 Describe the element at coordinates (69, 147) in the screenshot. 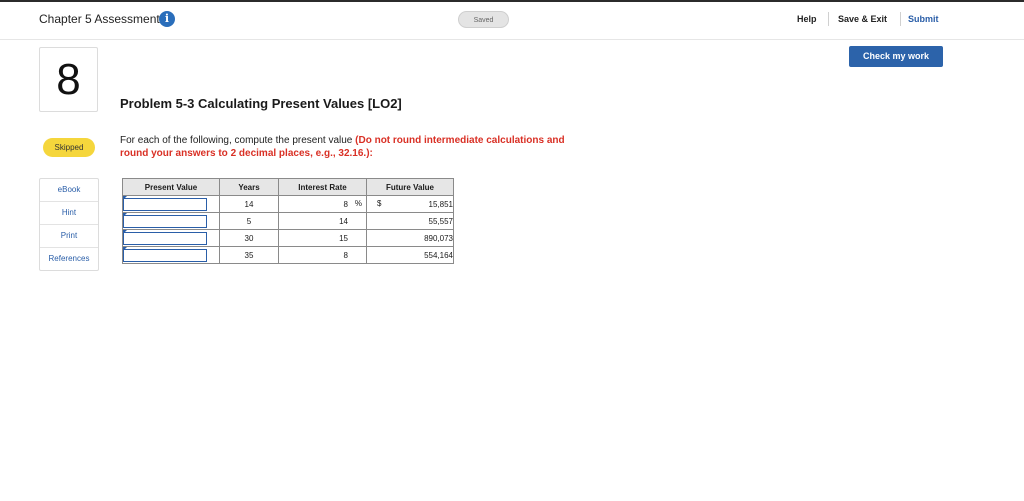

I see `question-status-badge: Skipped` at that location.